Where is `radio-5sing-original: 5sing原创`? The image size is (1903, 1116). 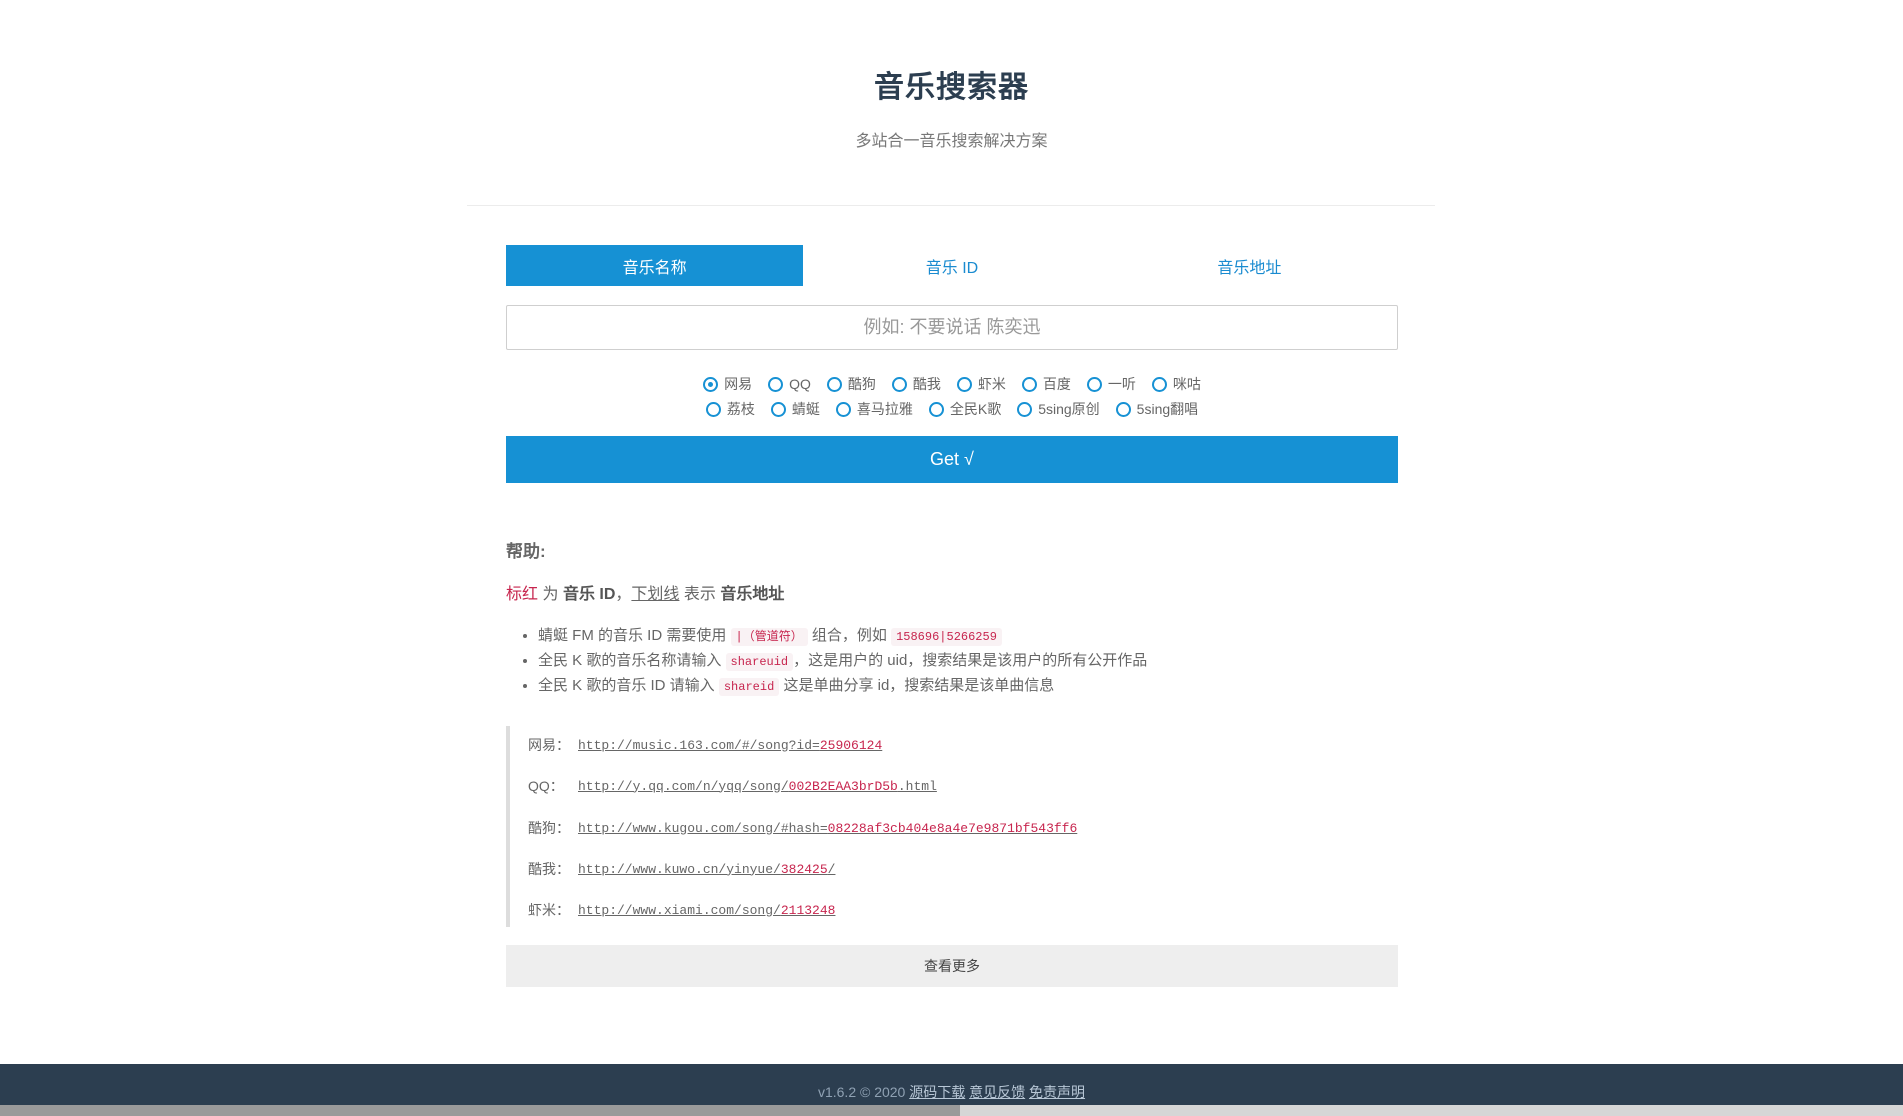
radio-5sing-original: 5sing原创 is located at coordinates (1058, 409).